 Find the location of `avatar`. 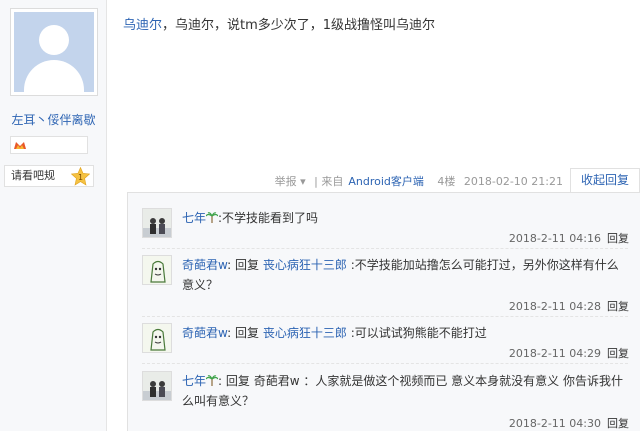

avatar is located at coordinates (54, 52).